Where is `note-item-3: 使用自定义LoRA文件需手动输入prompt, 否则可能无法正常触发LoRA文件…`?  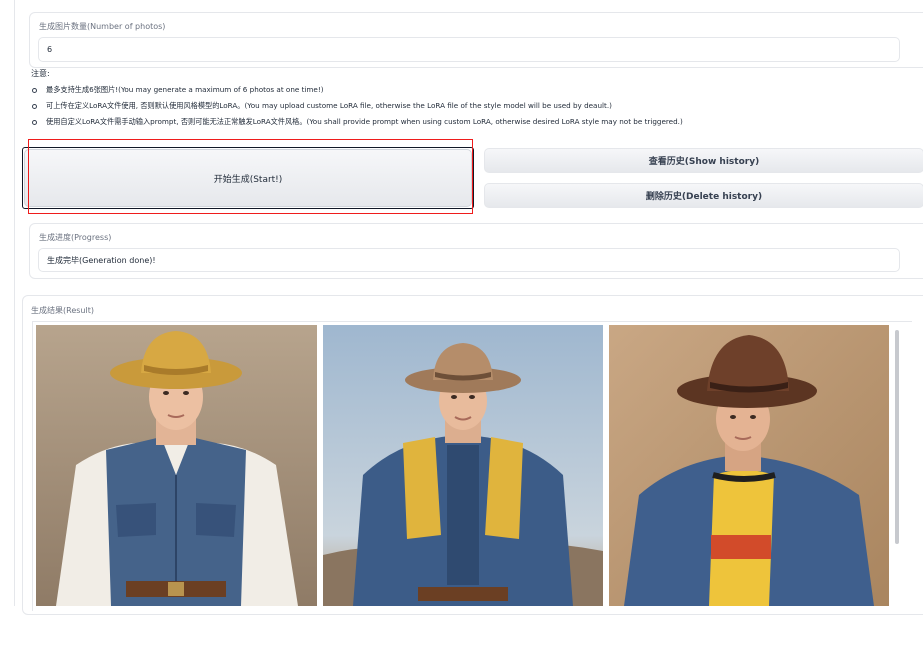 note-item-3: 使用自定义LoRA文件需手动输入prompt, 否则可能无法正常触发LoRA文件… is located at coordinates (357, 122).